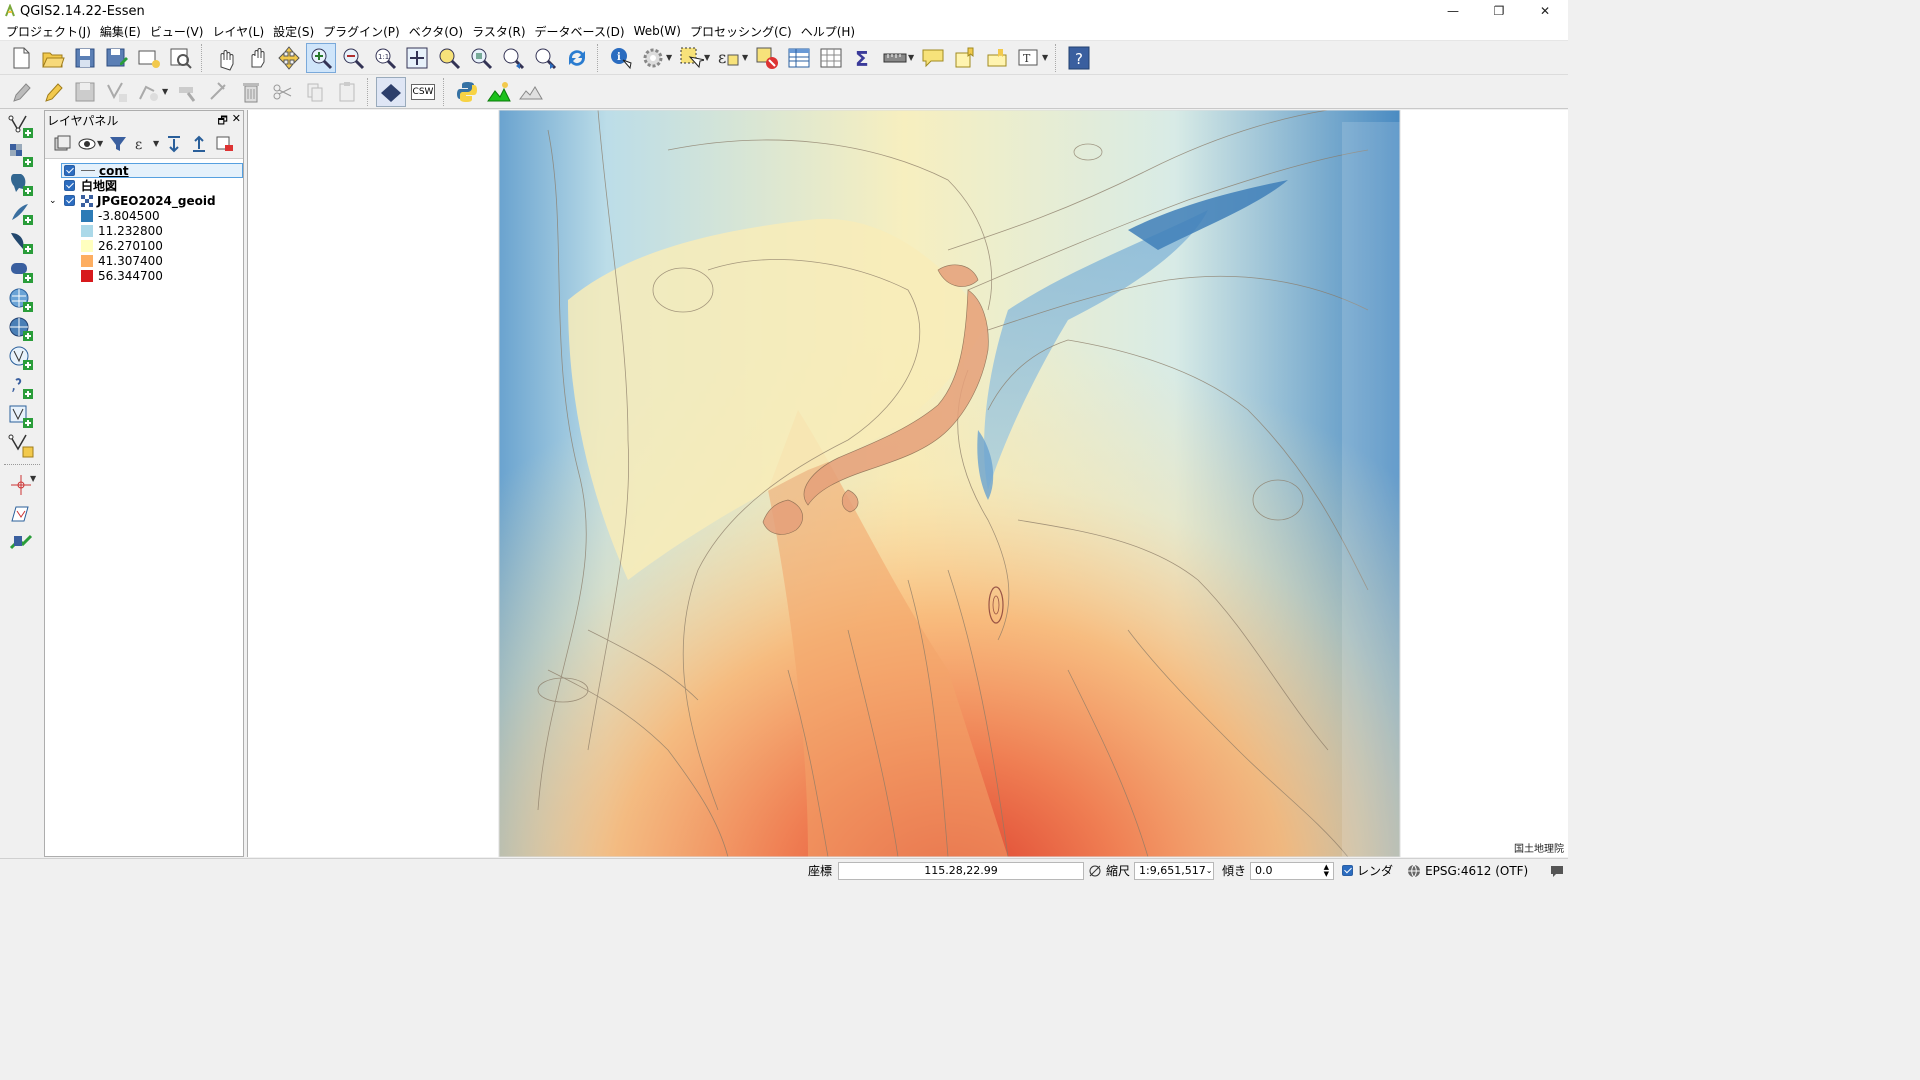 This screenshot has width=1920, height=1080. Describe the element at coordinates (21, 357) in the screenshot. I see `add-wfs-layer-icon` at that location.